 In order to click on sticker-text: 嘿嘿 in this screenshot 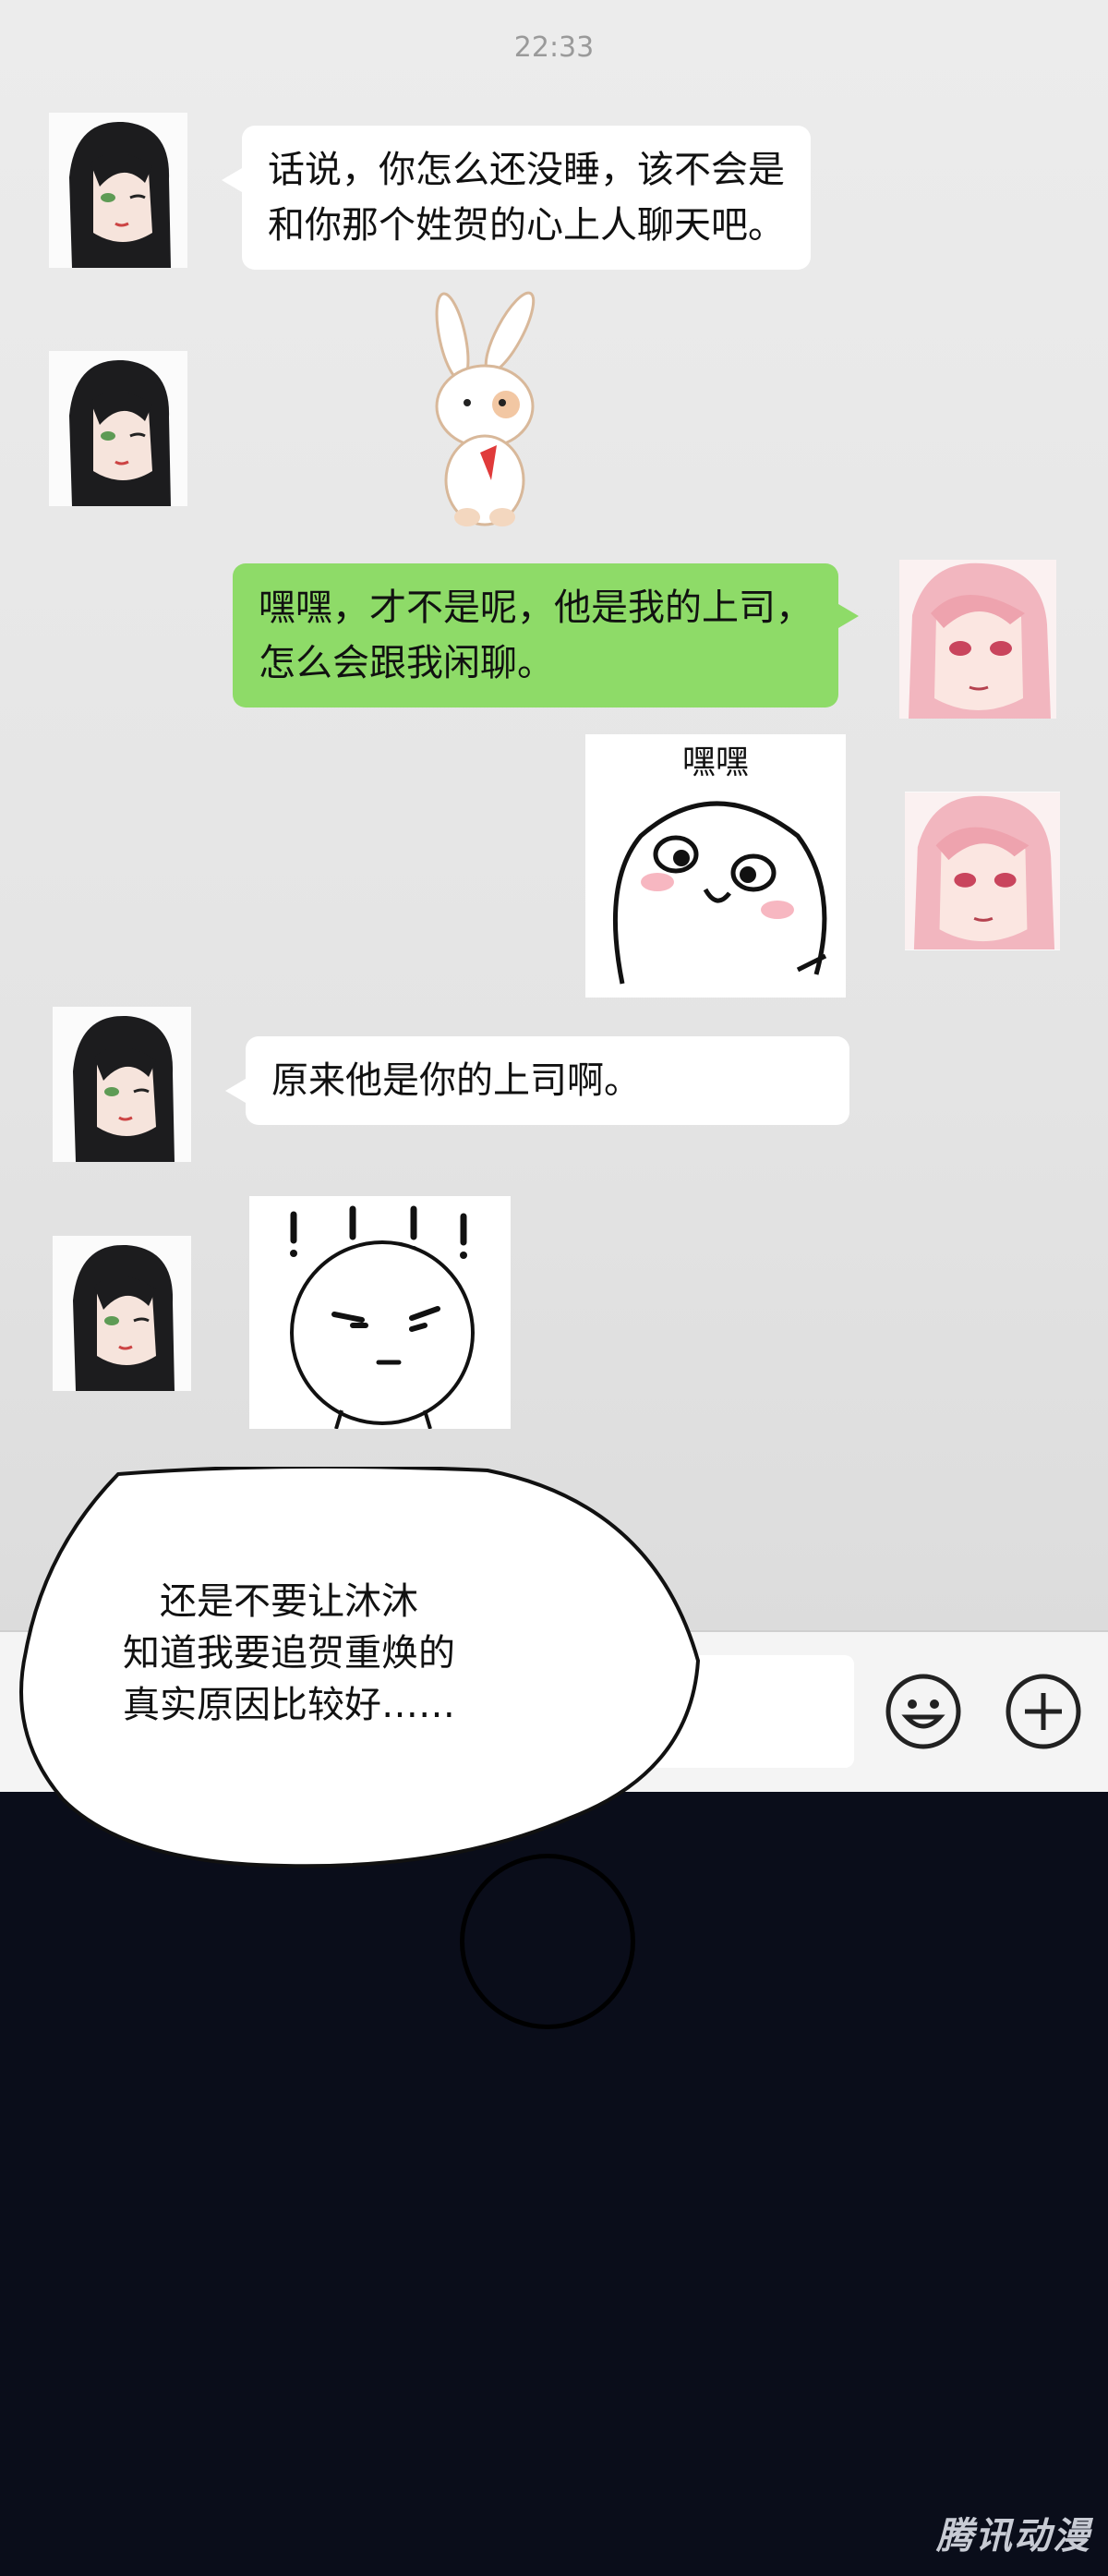, I will do `click(716, 762)`.